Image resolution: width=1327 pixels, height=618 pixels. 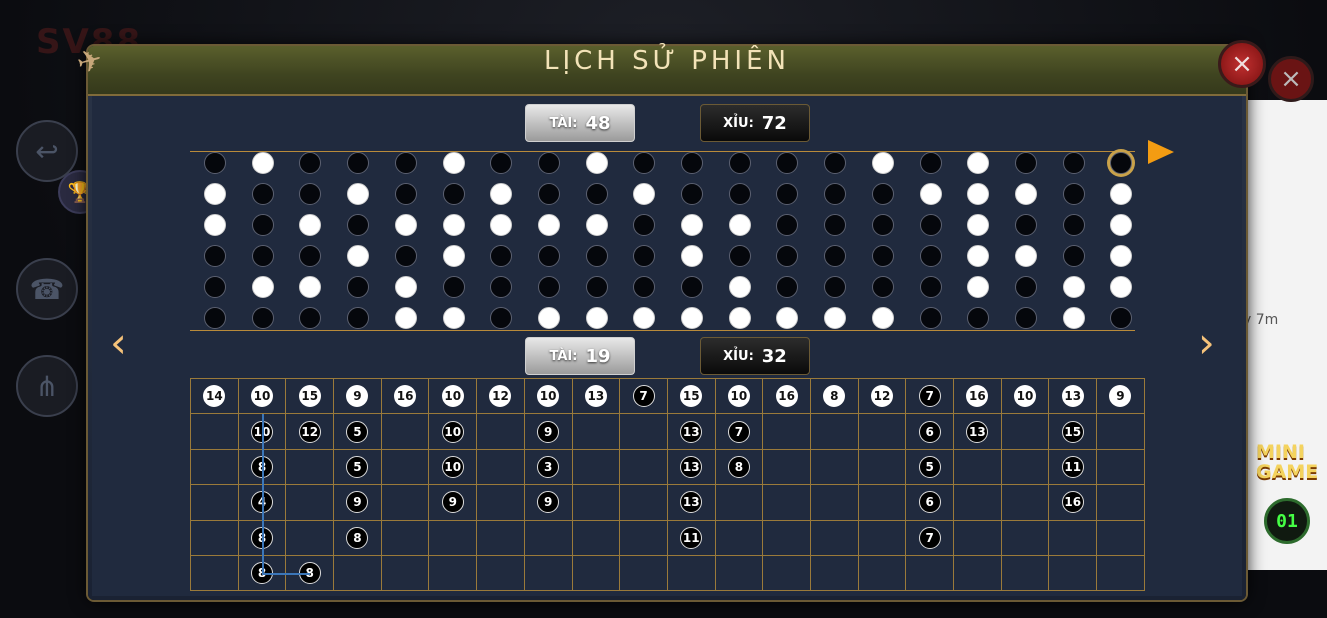 What do you see at coordinates (1161, 152) in the screenshot?
I see `next-arrow-icon` at bounding box center [1161, 152].